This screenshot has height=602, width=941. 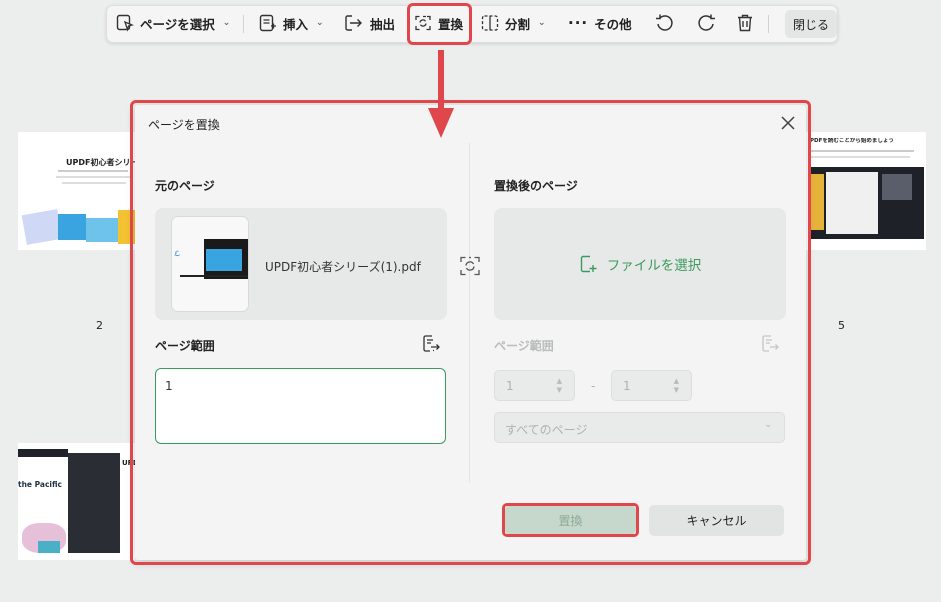 I want to click on close-button: 閉じる, so click(x=811, y=24).